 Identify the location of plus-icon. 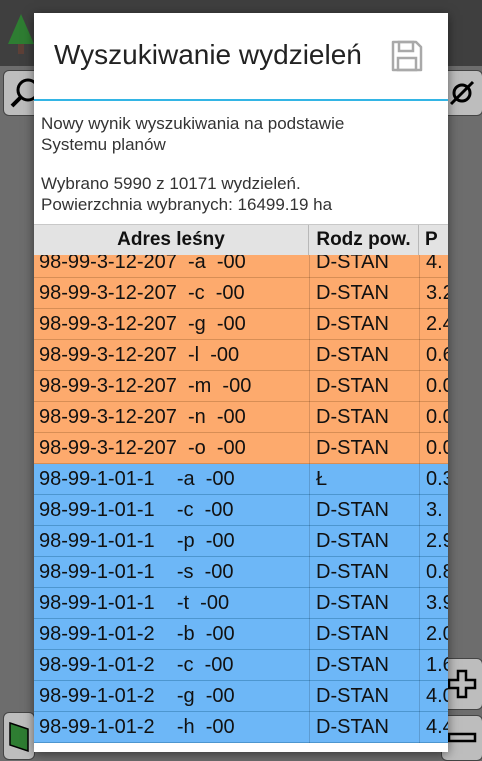
(462, 684).